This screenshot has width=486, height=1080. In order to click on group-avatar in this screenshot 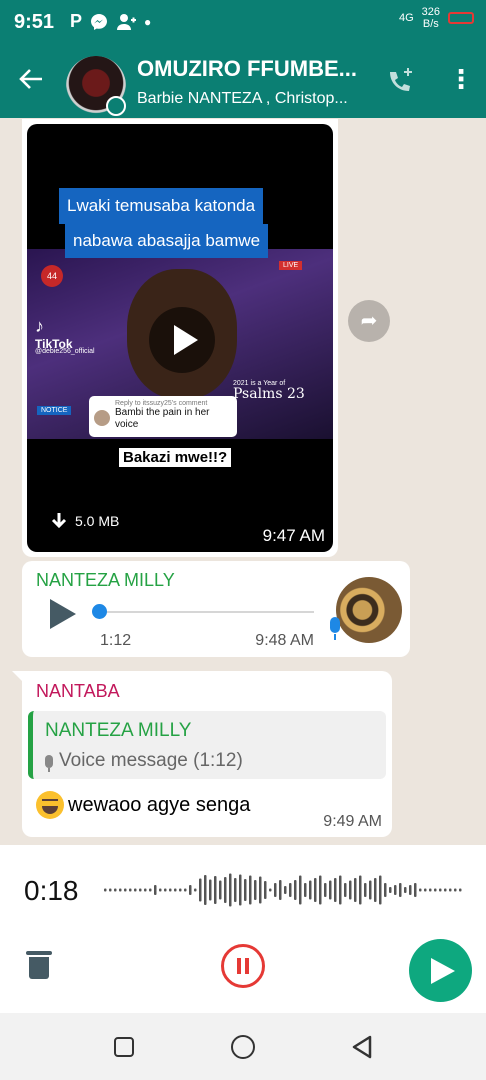, I will do `click(96, 86)`.